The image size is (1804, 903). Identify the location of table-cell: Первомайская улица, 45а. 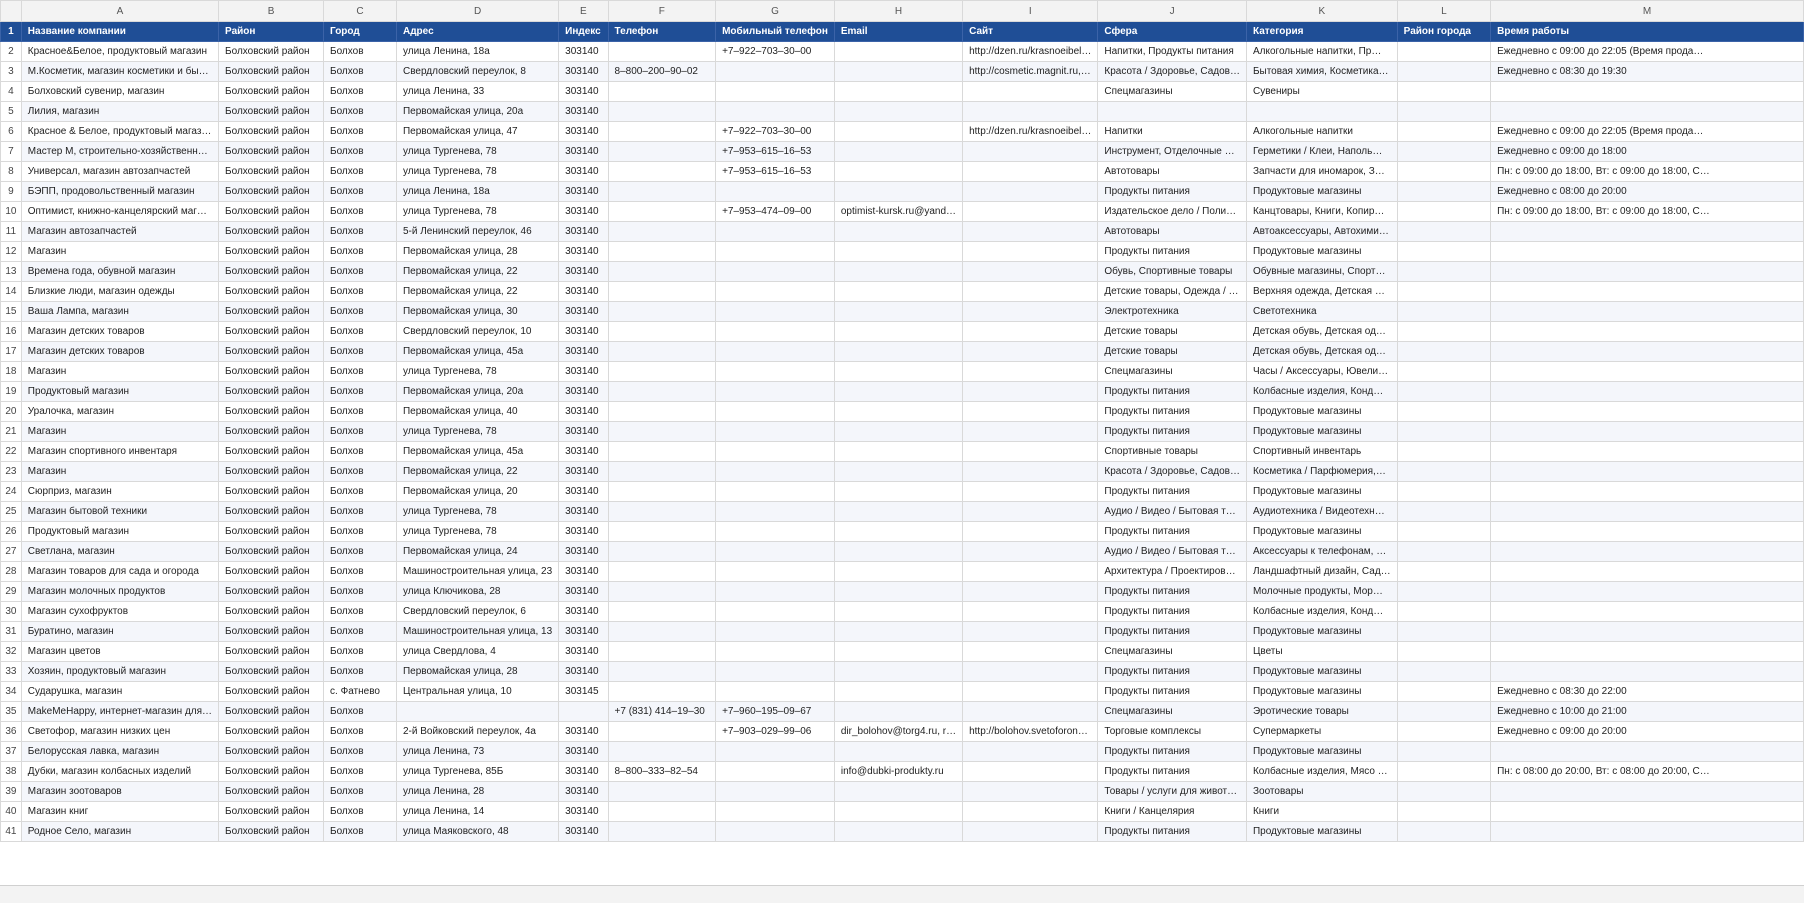
(477, 351).